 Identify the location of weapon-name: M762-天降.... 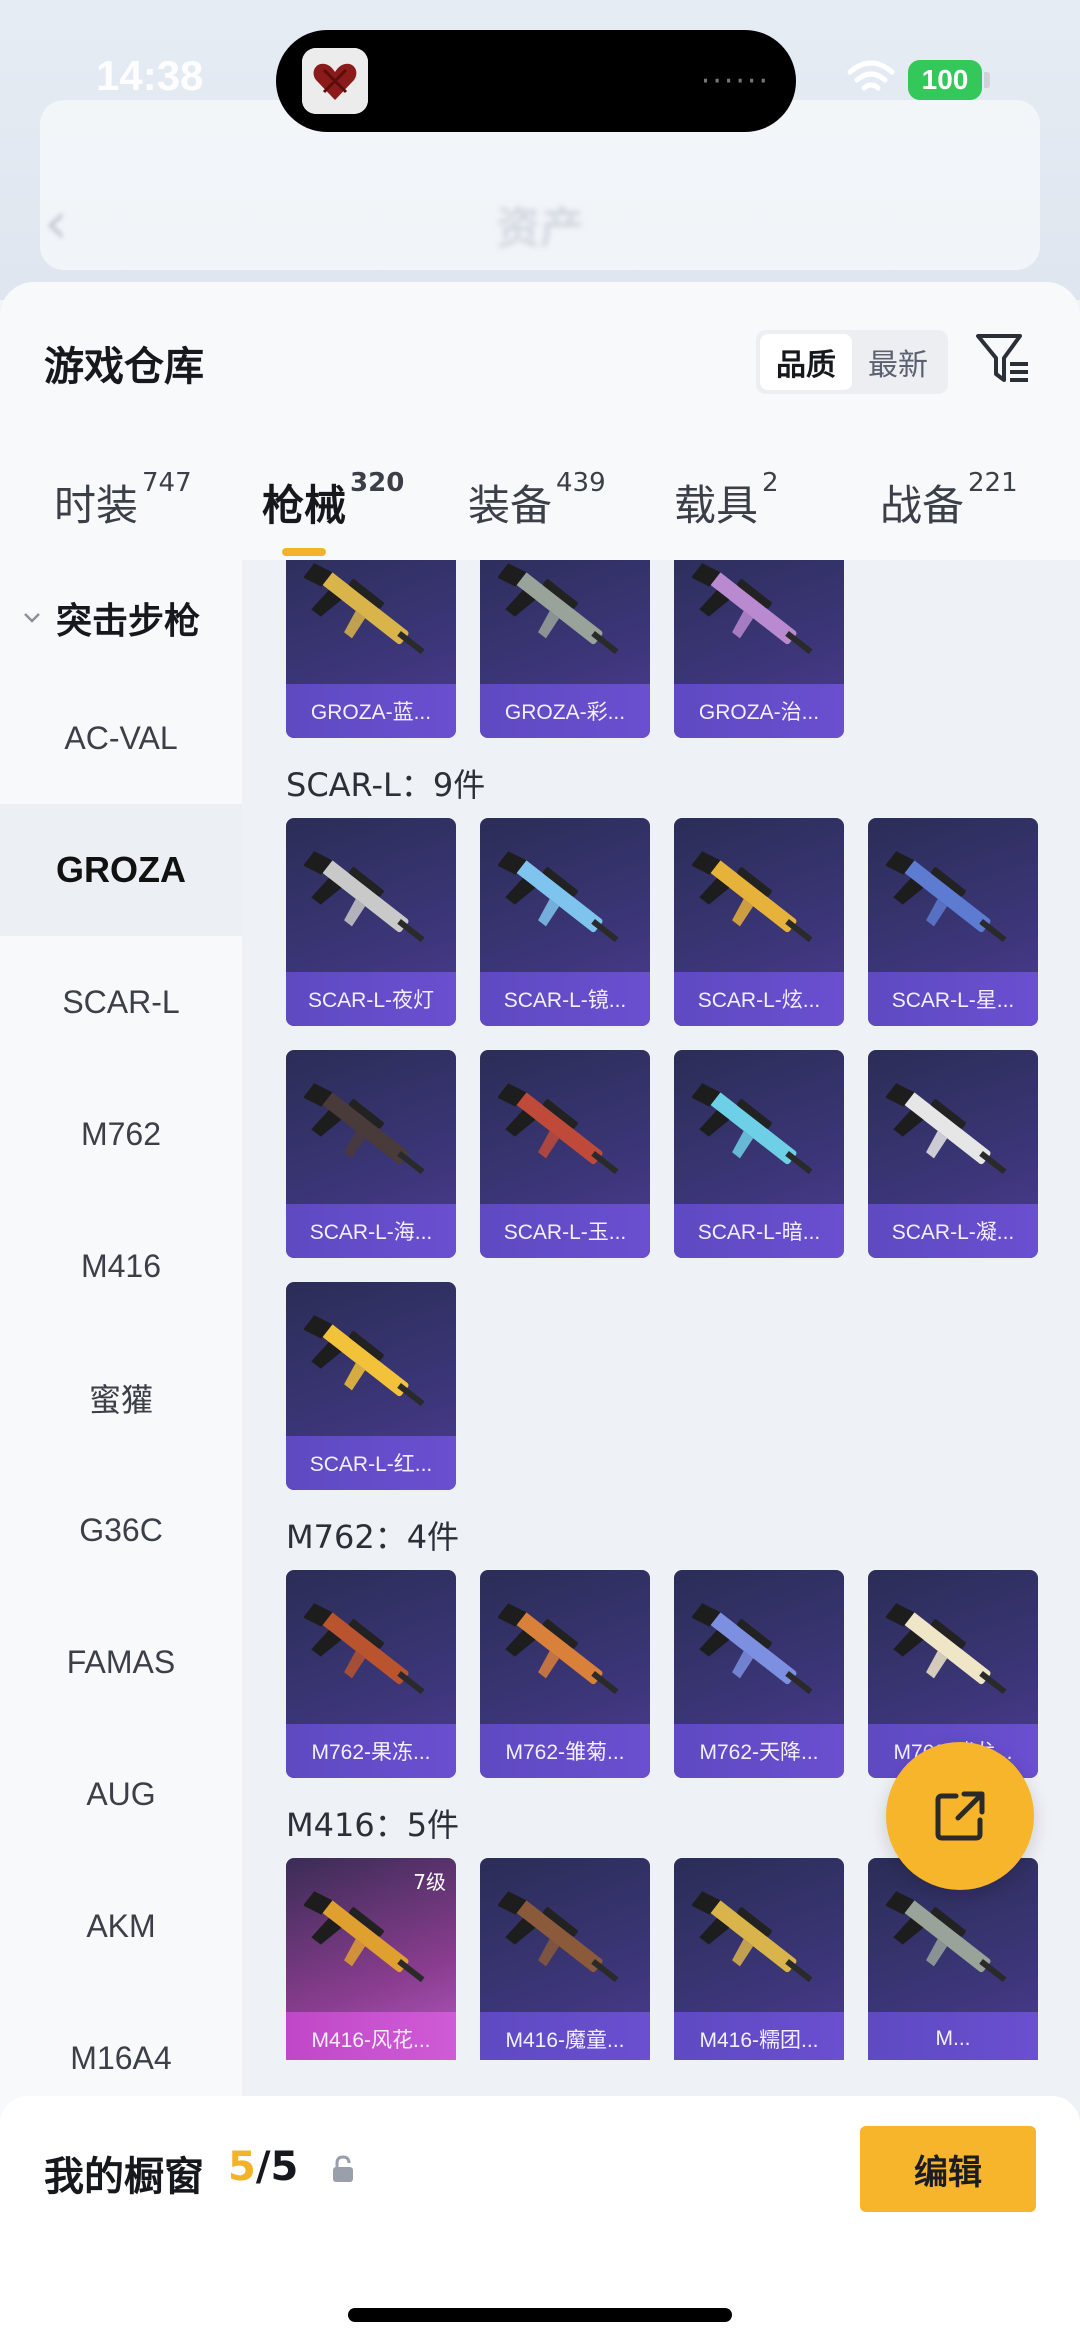
(759, 1751).